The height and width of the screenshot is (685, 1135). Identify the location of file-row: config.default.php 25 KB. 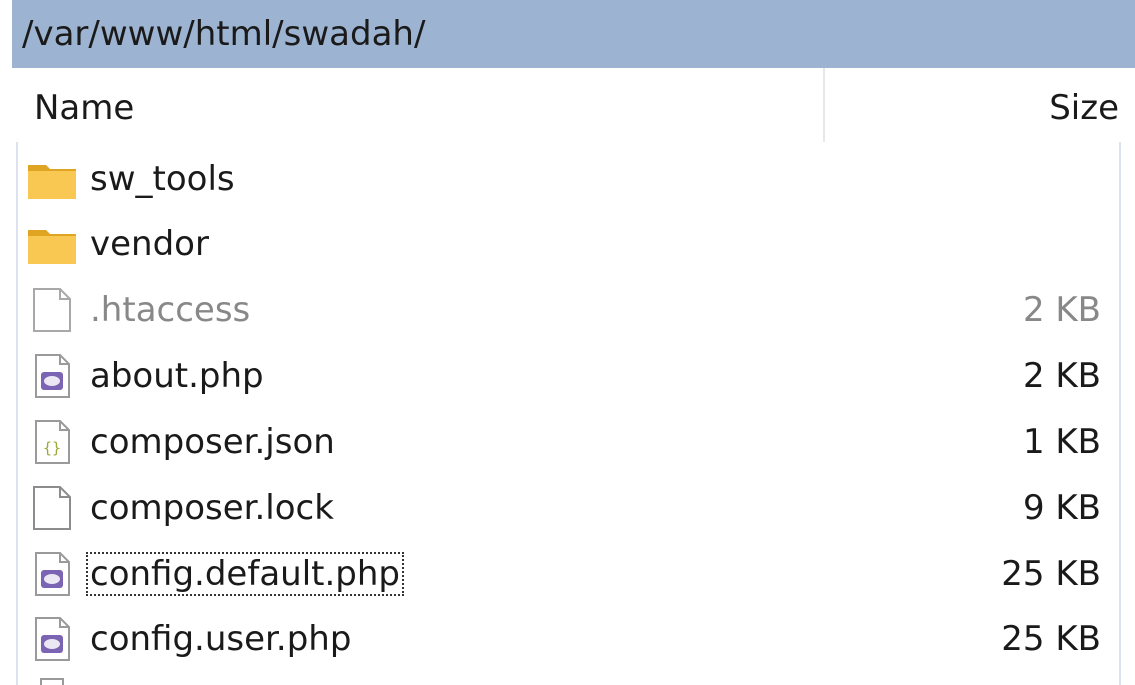
(568, 574).